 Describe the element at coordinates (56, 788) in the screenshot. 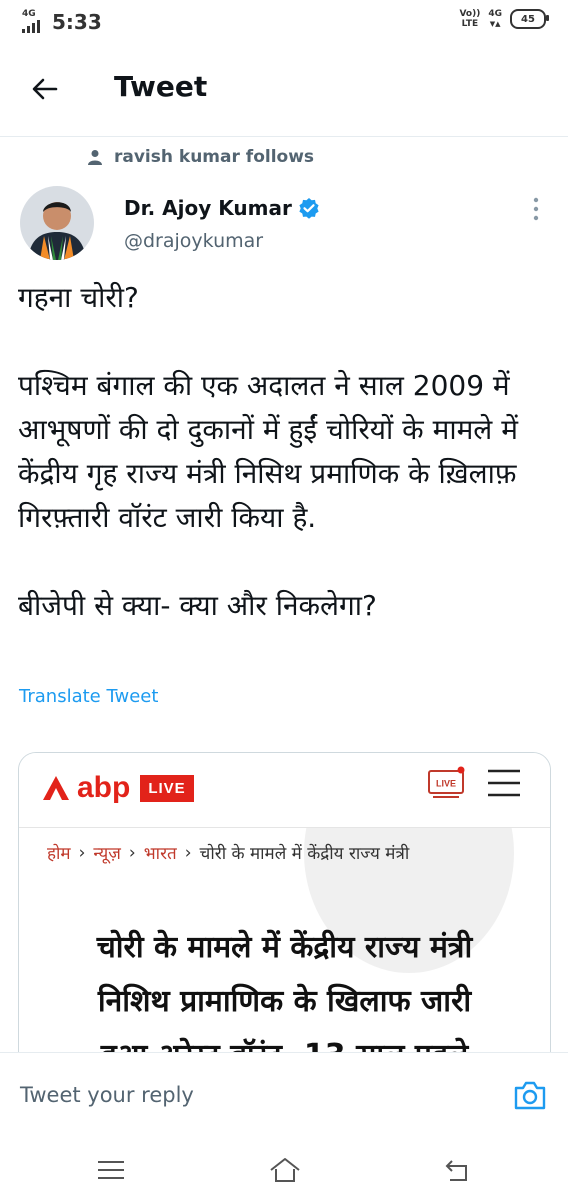

I see `abp-triangle-icon` at that location.